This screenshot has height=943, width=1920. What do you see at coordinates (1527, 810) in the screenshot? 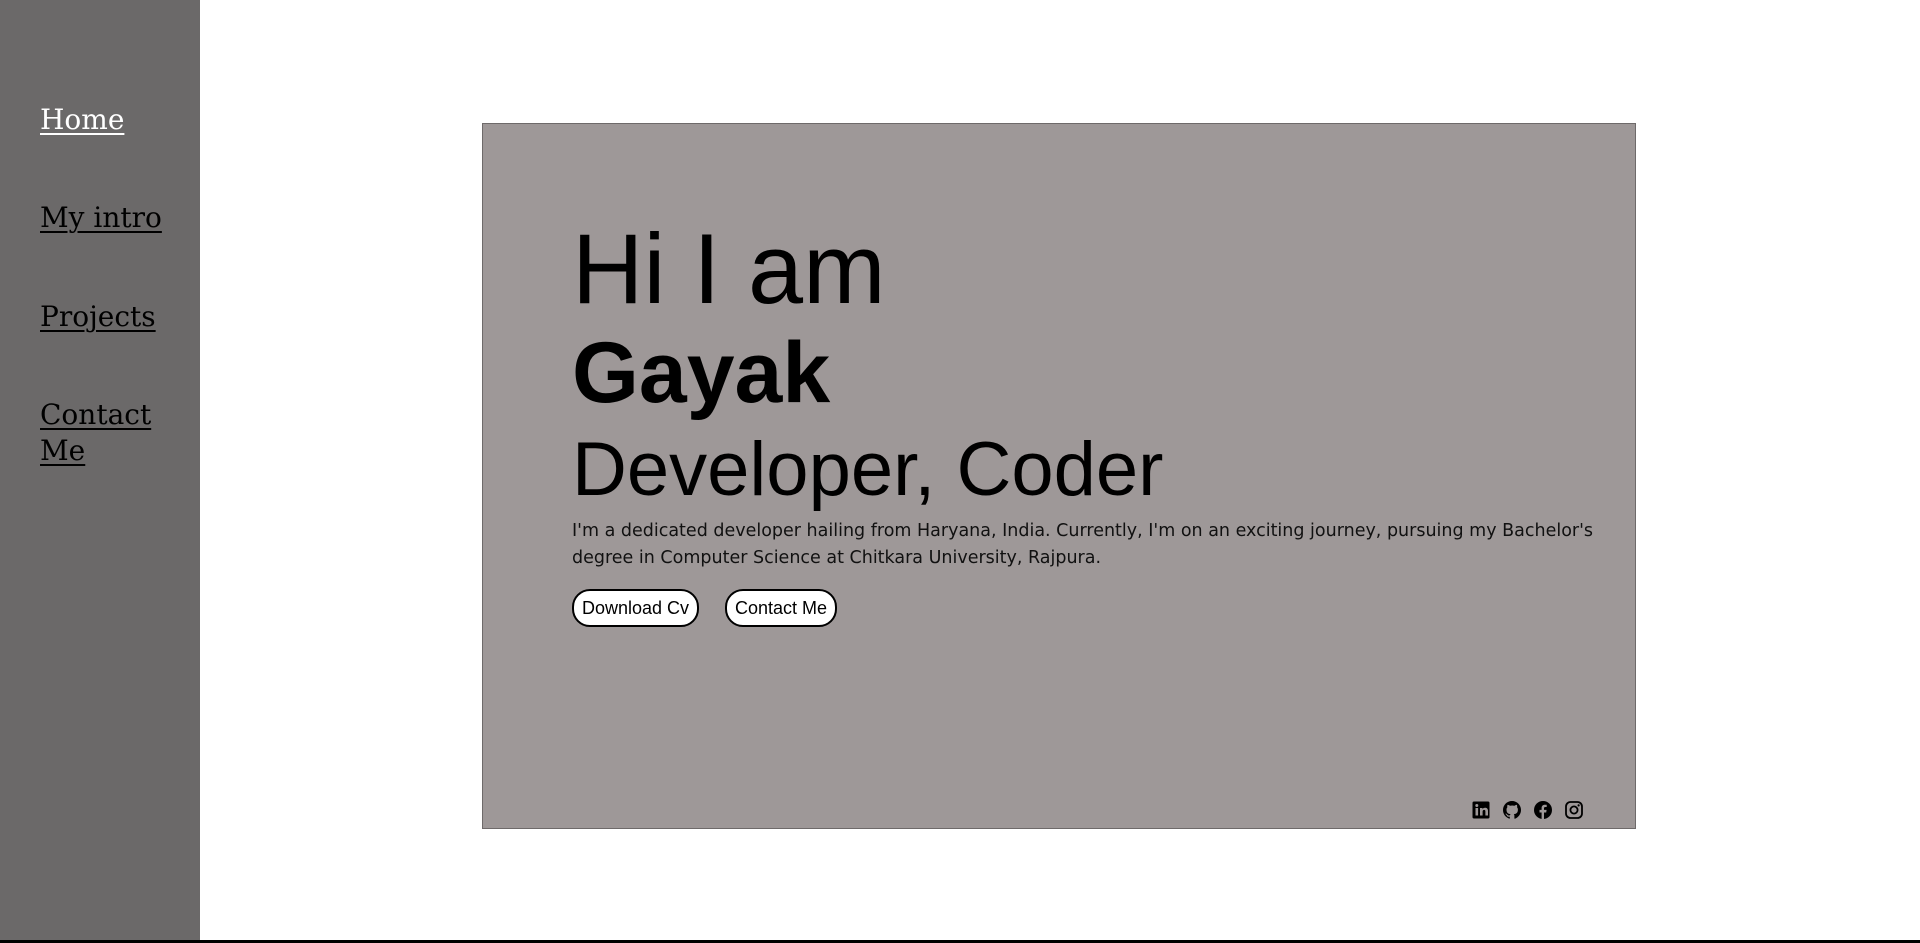
I see `social-links` at bounding box center [1527, 810].